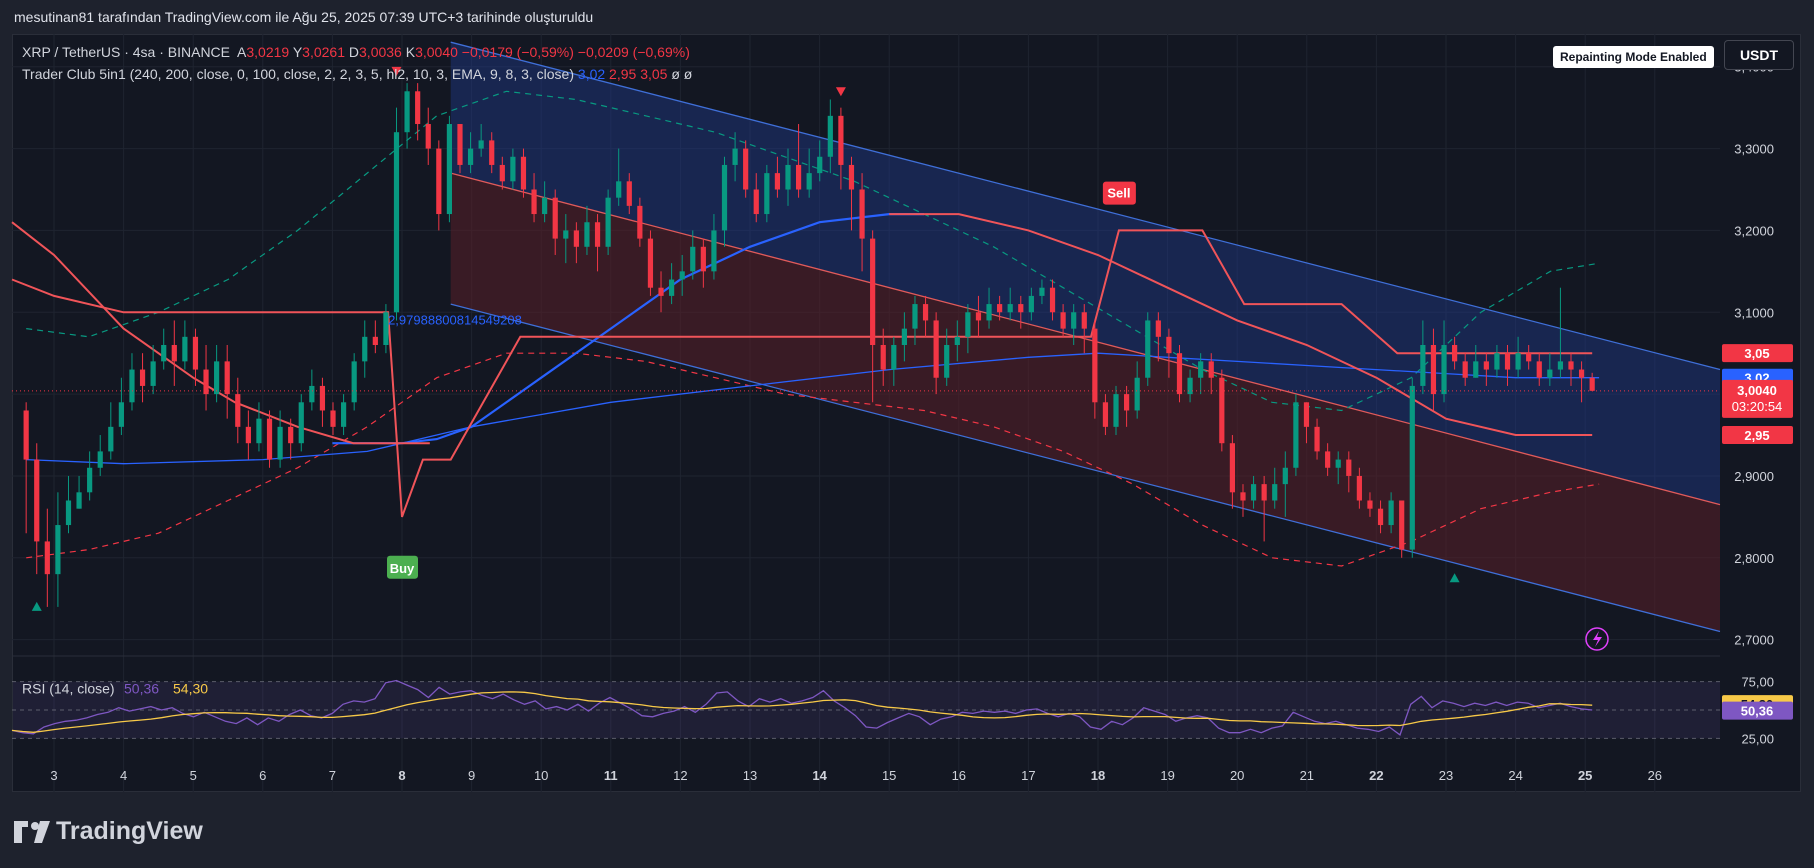  Describe the element at coordinates (108, 831) in the screenshot. I see `tradingview-logo: TradingView` at that location.